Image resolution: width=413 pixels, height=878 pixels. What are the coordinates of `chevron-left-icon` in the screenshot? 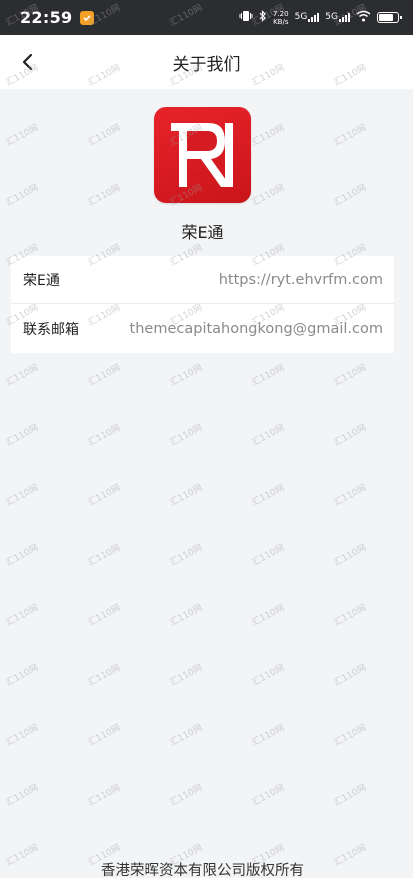 It's located at (27, 62).